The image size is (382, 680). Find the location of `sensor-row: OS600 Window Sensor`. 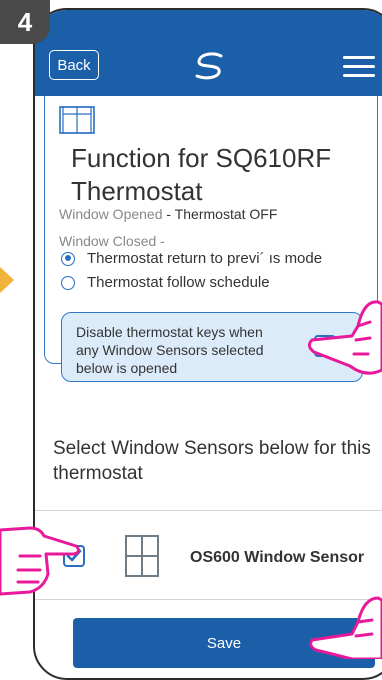

sensor-row: OS600 Window Sensor is located at coordinates (208, 556).